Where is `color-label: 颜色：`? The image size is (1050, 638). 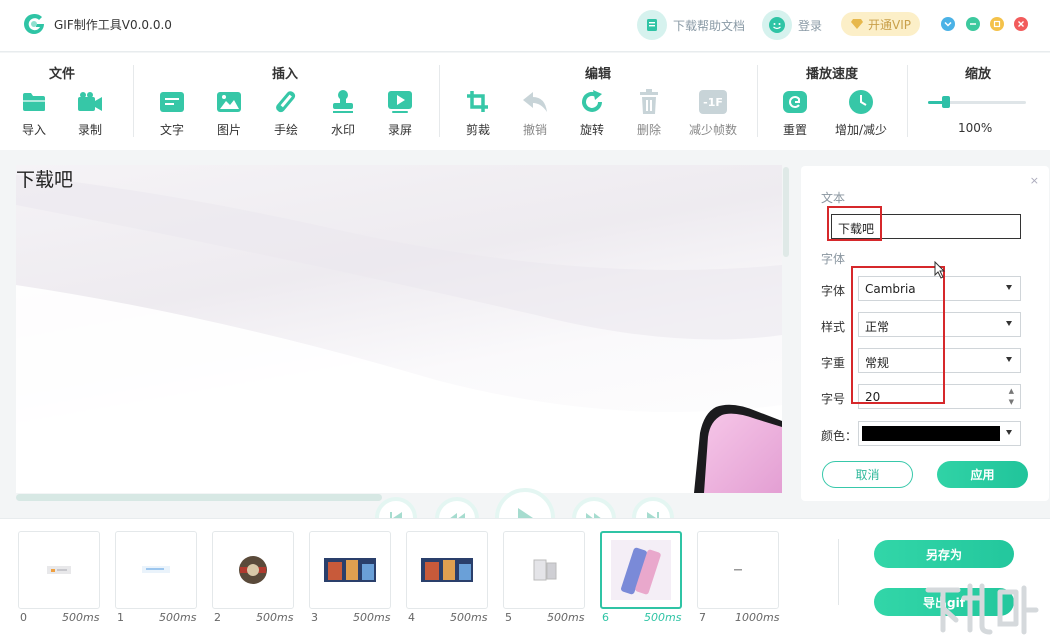 color-label: 颜色： is located at coordinates (839, 436).